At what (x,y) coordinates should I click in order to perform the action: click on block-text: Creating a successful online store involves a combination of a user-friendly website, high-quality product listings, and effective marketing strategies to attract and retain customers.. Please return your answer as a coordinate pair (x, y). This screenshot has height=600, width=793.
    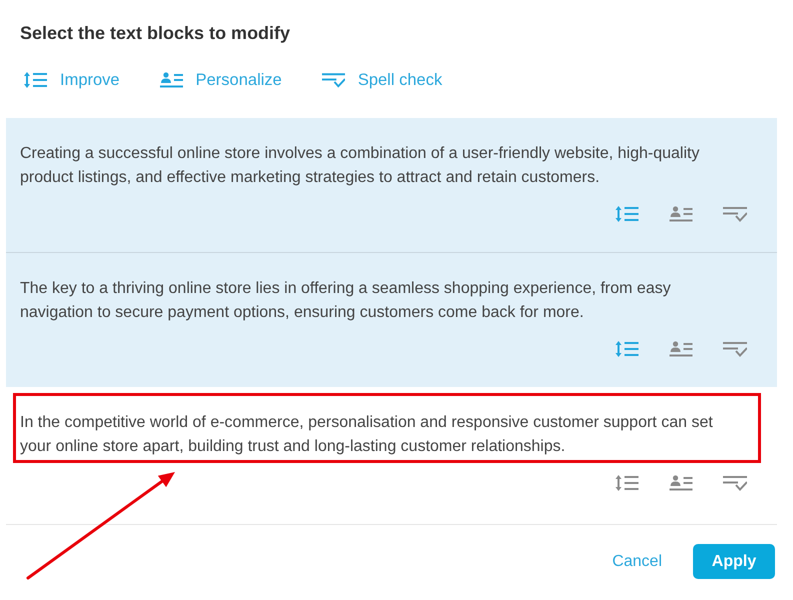
    Looking at the image, I should click on (360, 166).